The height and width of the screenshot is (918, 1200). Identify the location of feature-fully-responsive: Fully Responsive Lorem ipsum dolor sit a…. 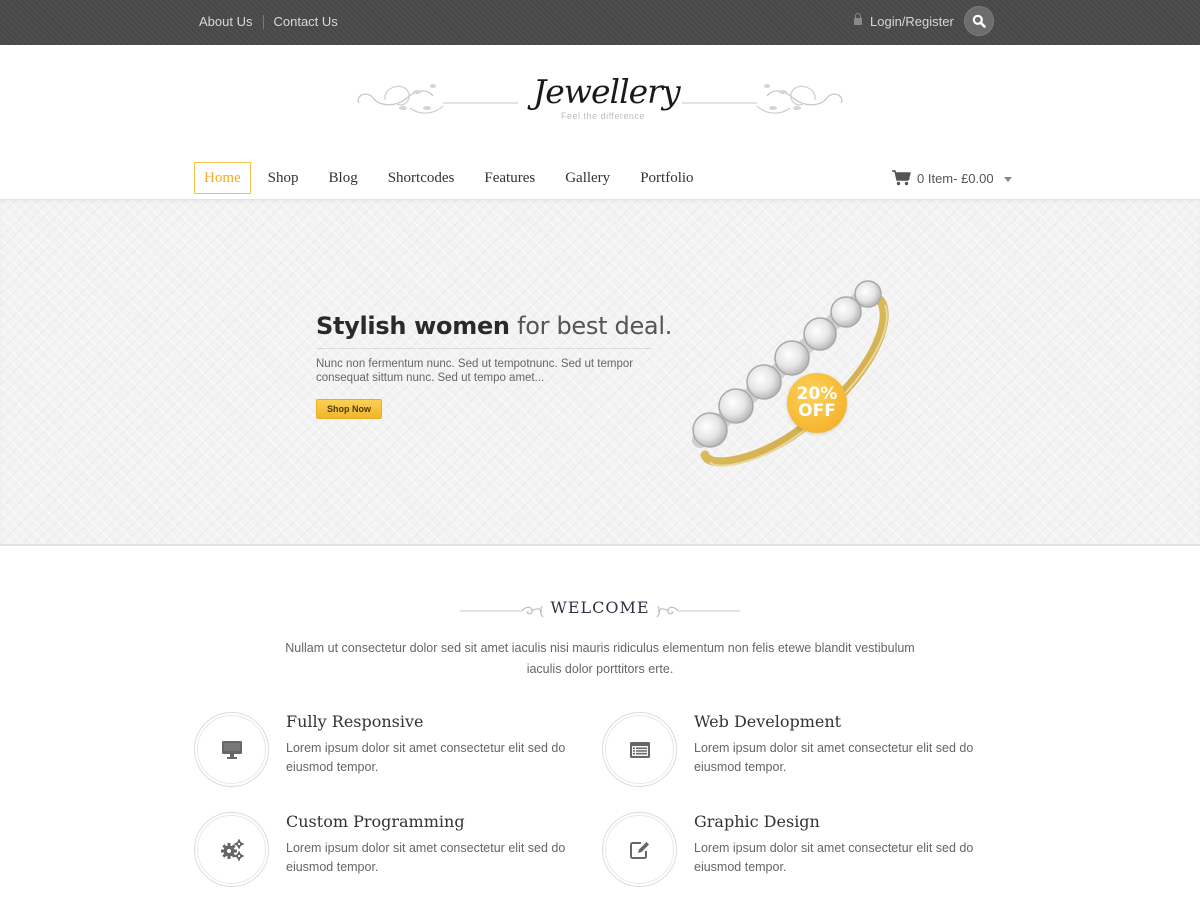
(394, 752).